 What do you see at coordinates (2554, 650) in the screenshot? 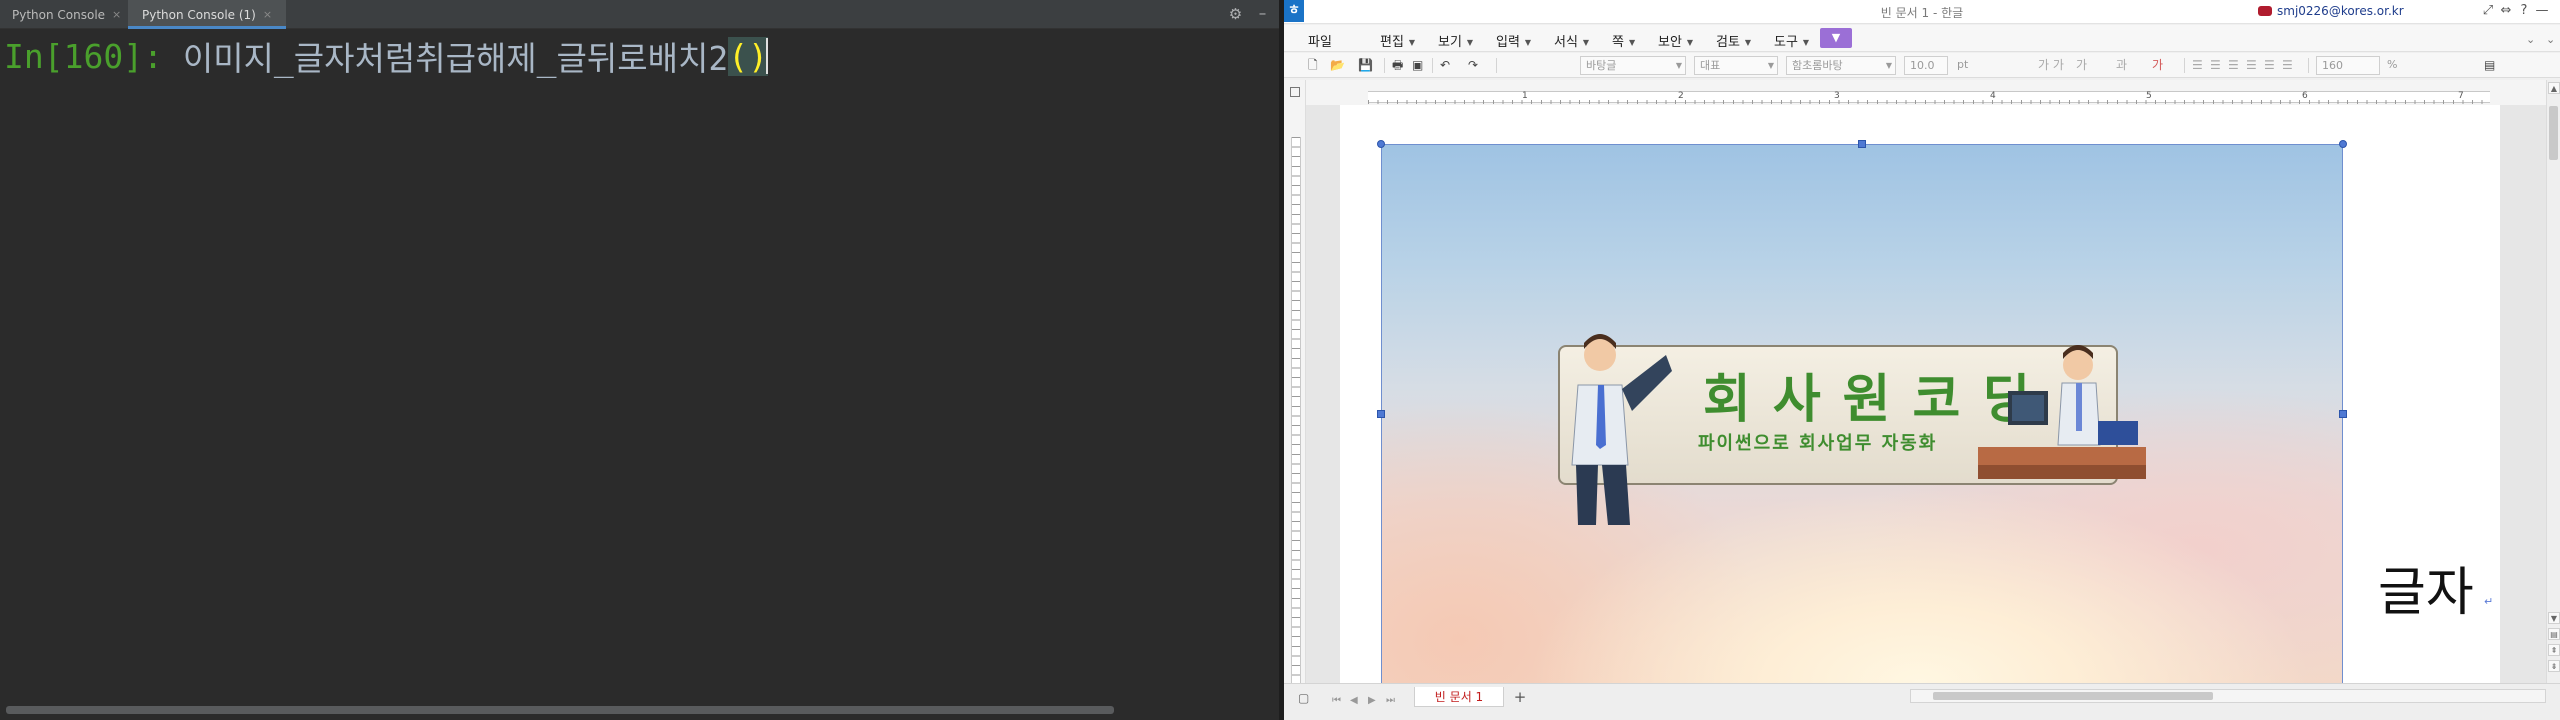
I see `prev-page-icon: ⇞` at bounding box center [2554, 650].